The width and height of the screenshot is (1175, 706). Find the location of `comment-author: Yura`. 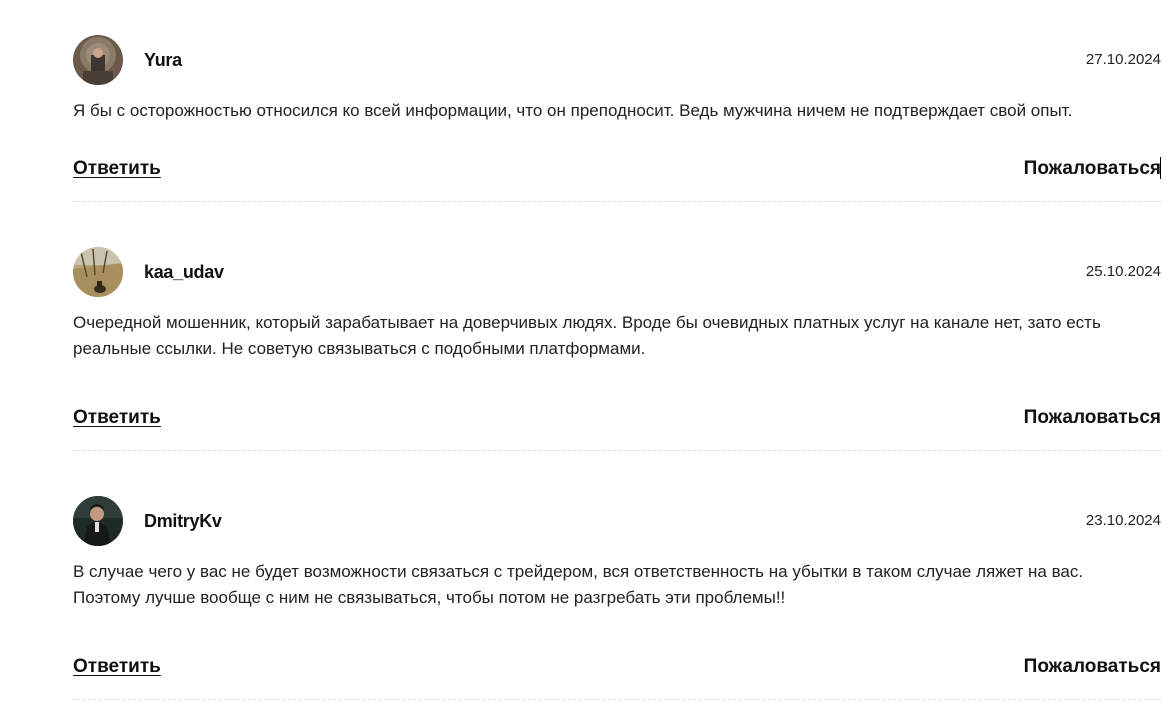

comment-author: Yura is located at coordinates (163, 59).